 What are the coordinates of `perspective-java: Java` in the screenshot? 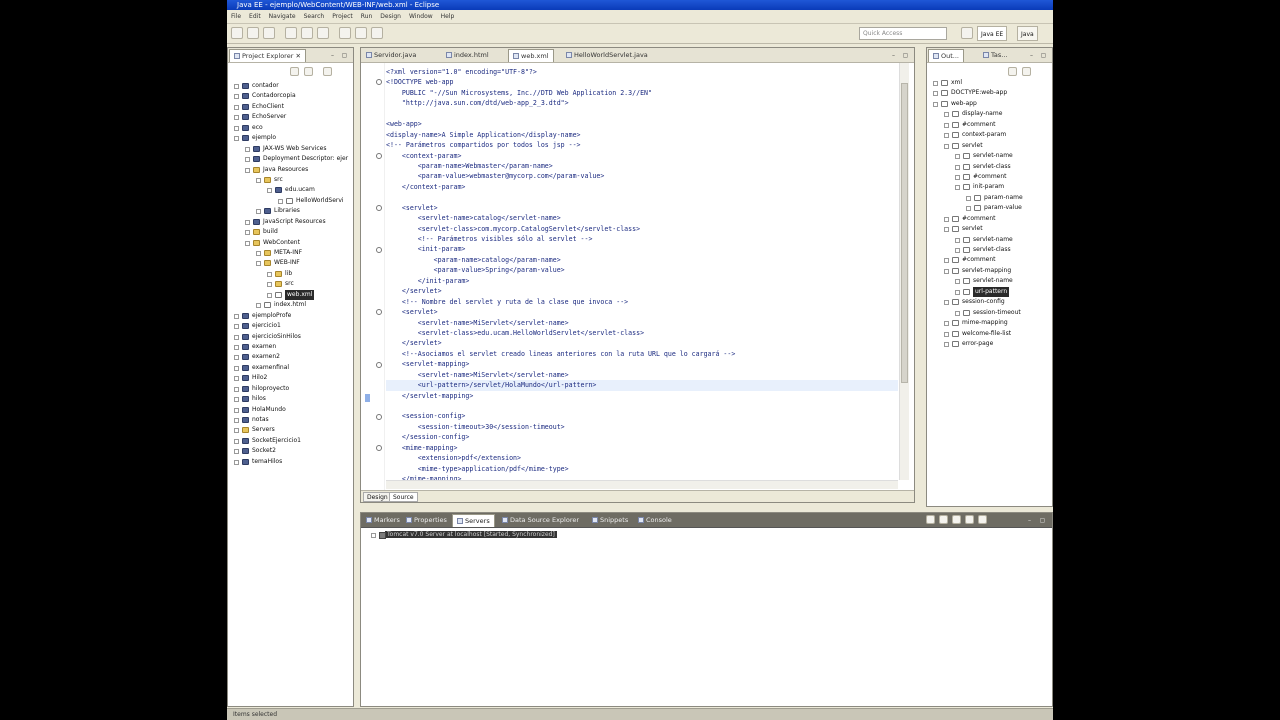 It's located at (1027, 33).